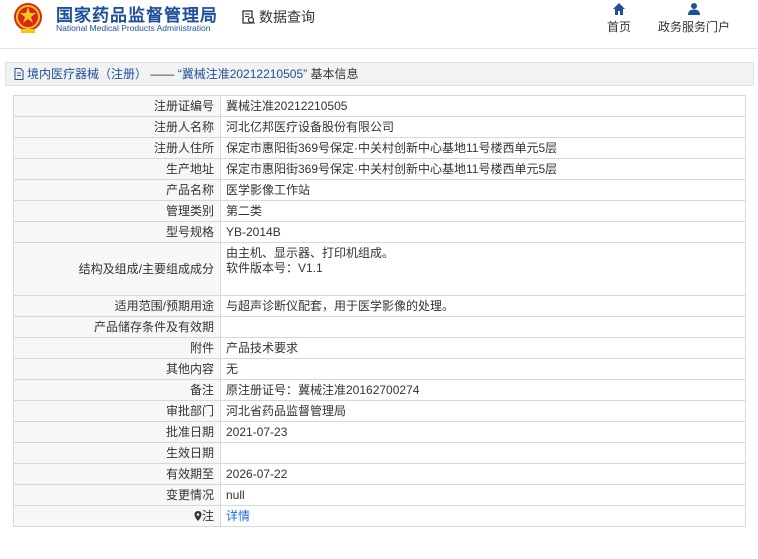 The image size is (758, 559). Describe the element at coordinates (28, 18) in the screenshot. I see `national-emblem-icon` at that location.